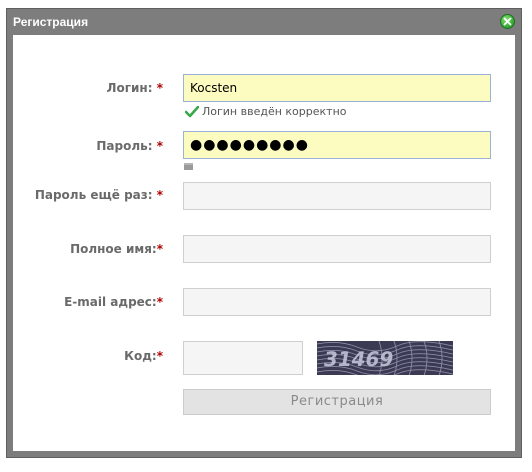  Describe the element at coordinates (337, 196) in the screenshot. I see `password-repeat-input` at that location.